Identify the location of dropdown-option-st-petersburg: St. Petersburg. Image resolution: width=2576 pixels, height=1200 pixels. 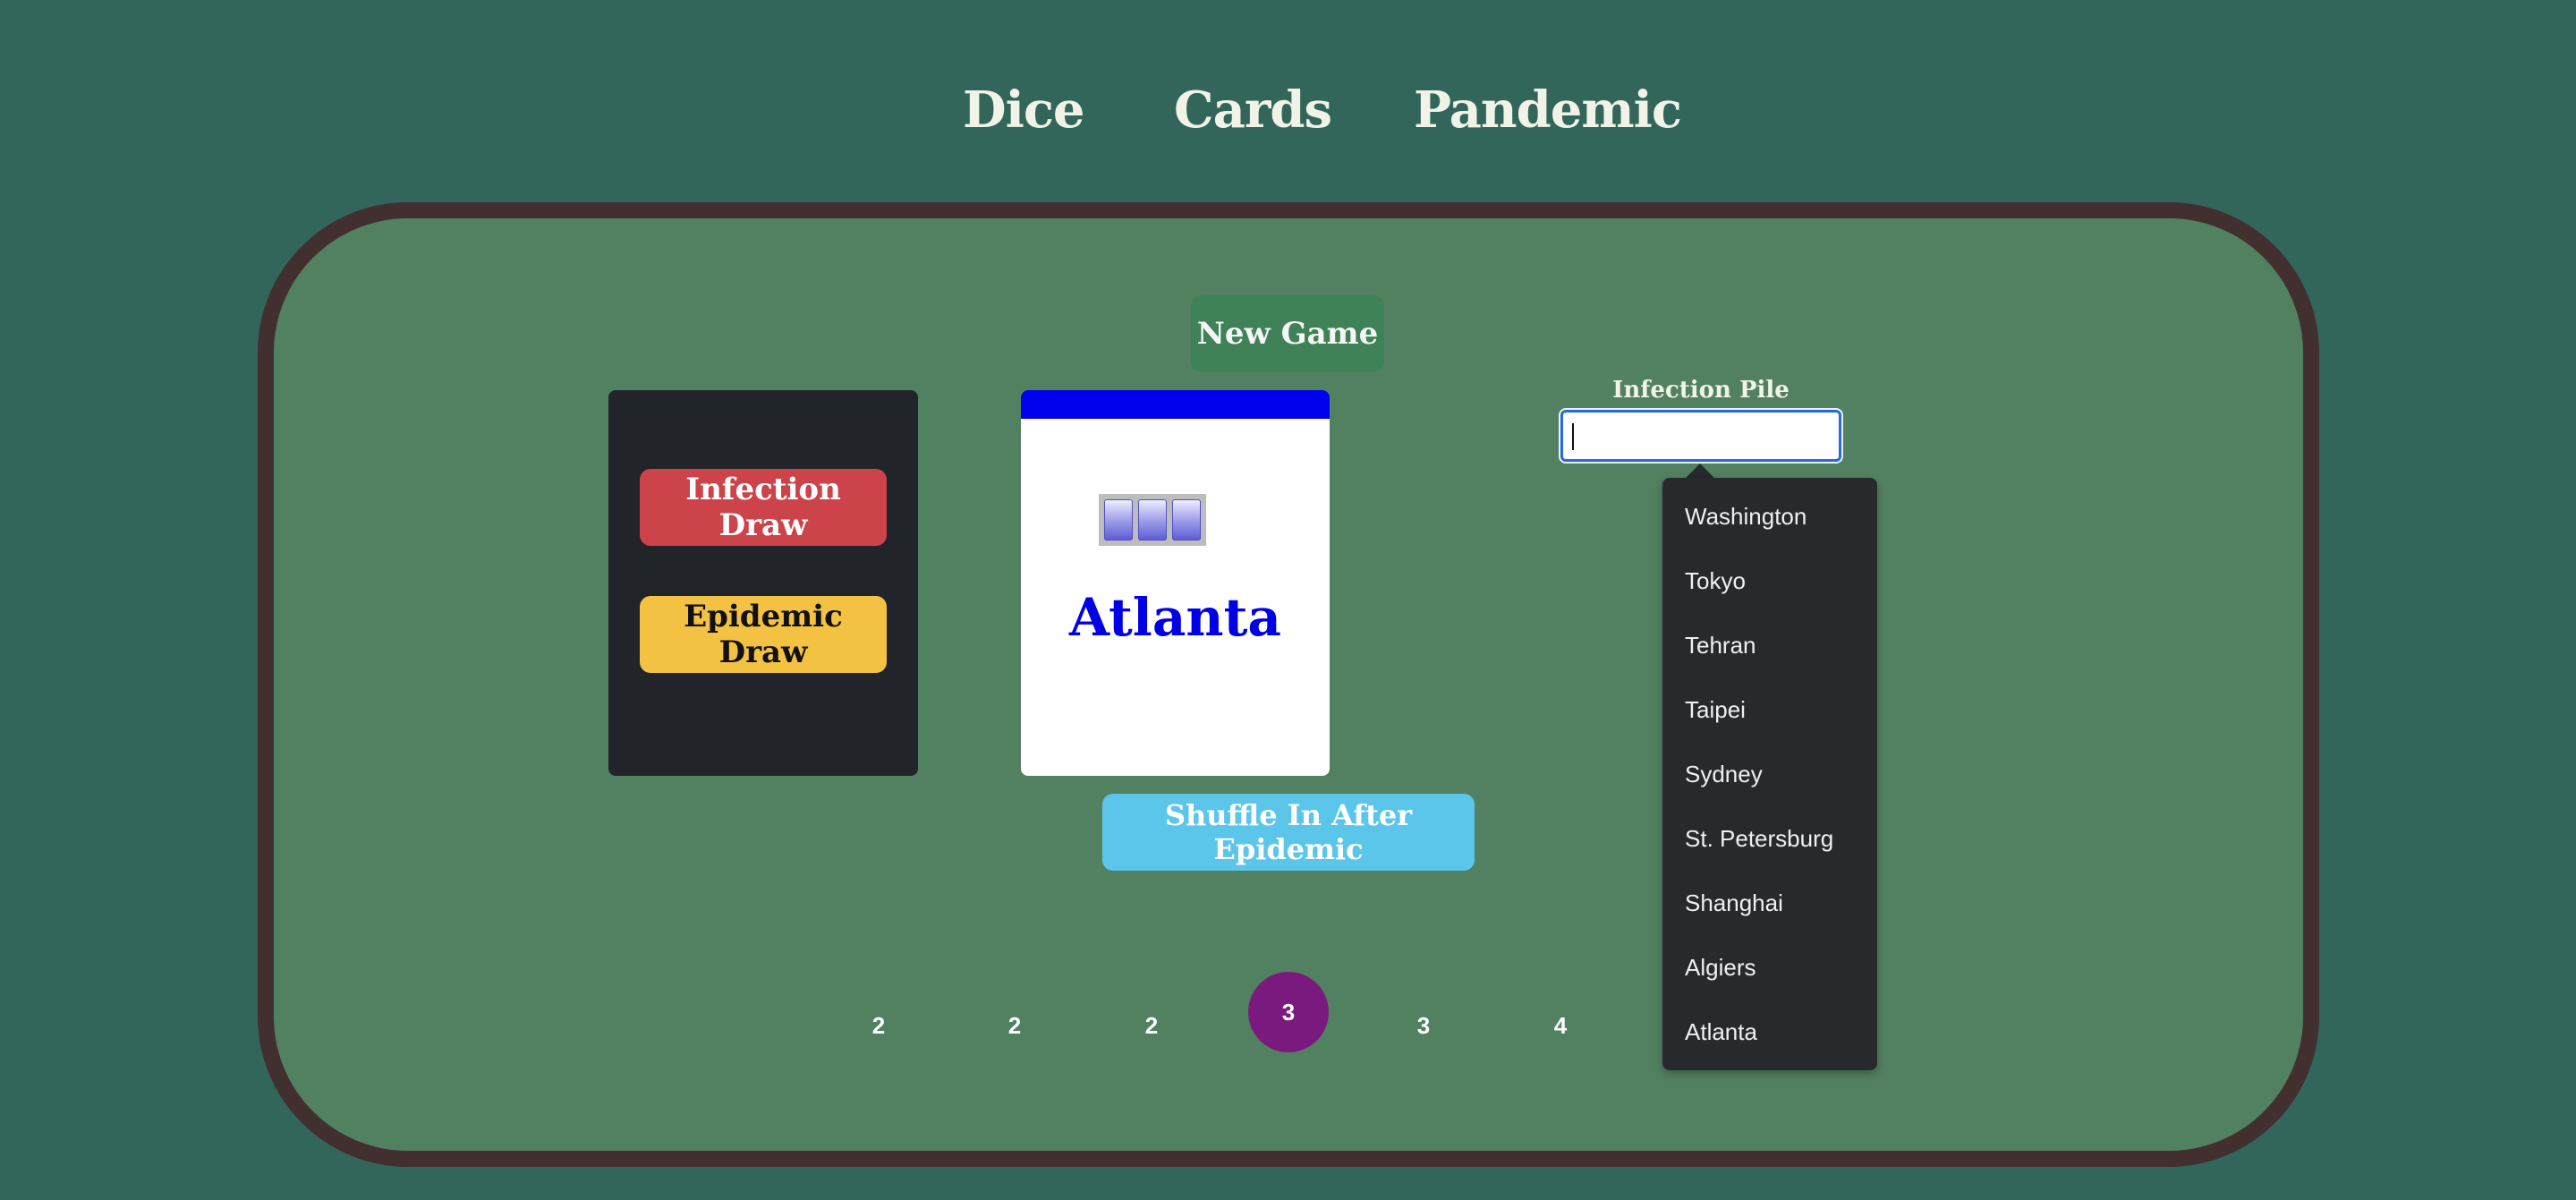
(1759, 839).